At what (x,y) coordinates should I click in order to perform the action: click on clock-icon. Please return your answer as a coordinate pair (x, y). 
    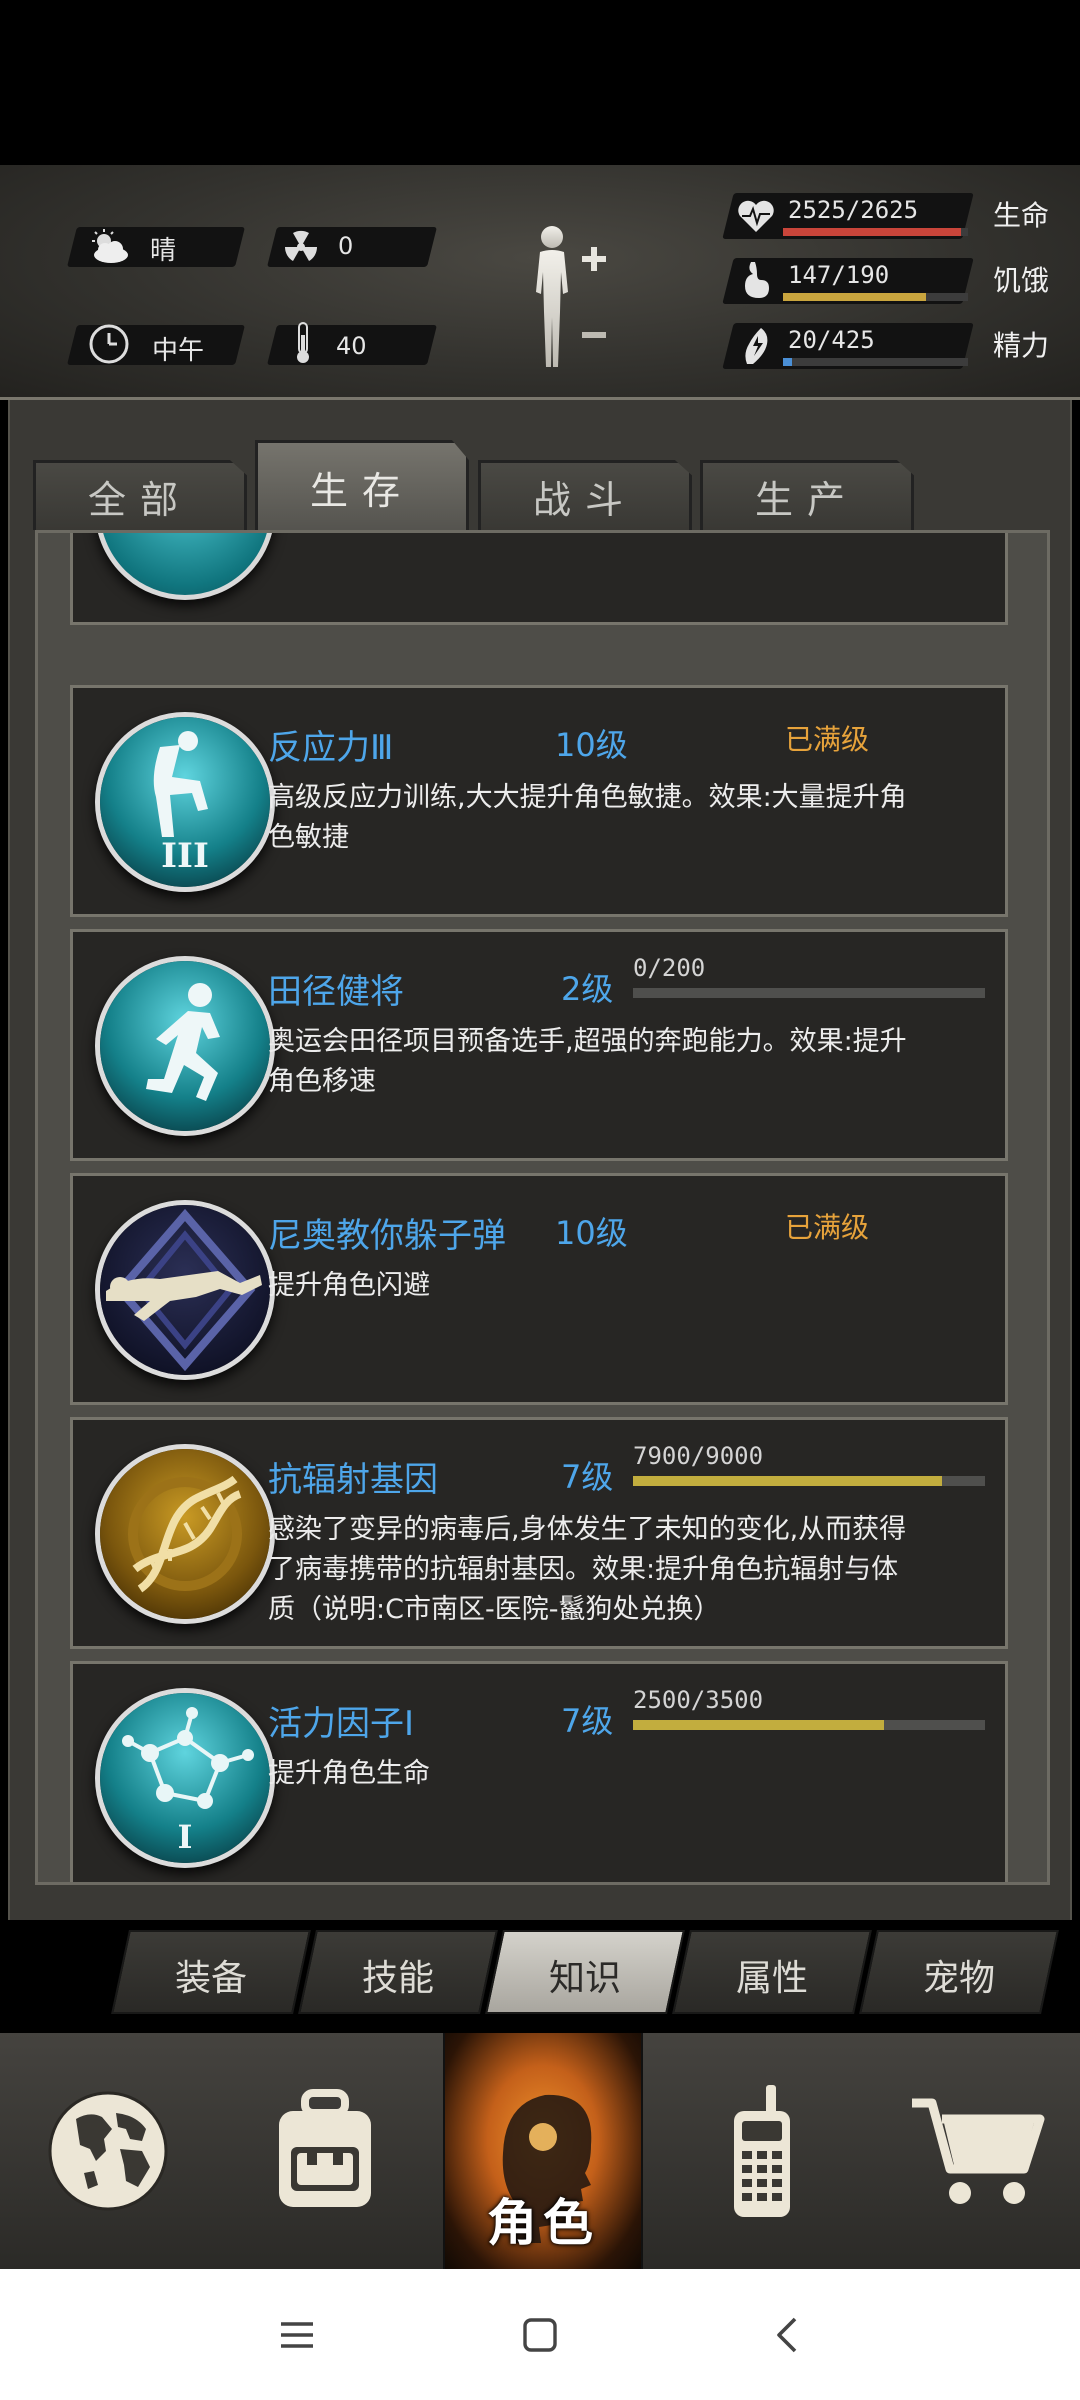
    Looking at the image, I should click on (109, 344).